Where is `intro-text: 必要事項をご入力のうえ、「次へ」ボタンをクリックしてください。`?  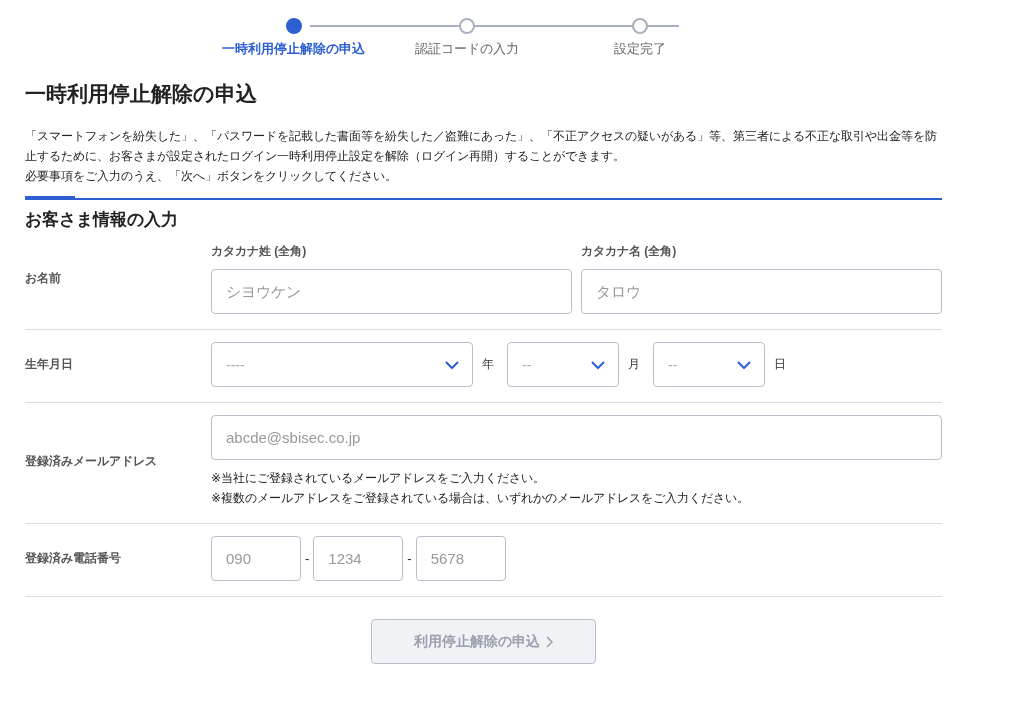 intro-text: 必要事項をご入力のうえ、「次へ」ボタンをクリックしてください。 is located at coordinates (211, 176).